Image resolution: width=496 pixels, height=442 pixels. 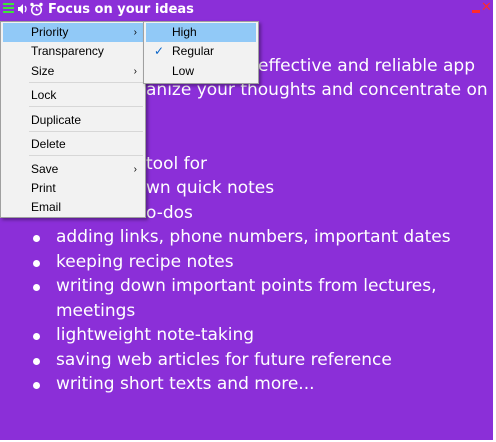 What do you see at coordinates (121, 9) in the screenshot?
I see `note-title: Focus on your ideas` at bounding box center [121, 9].